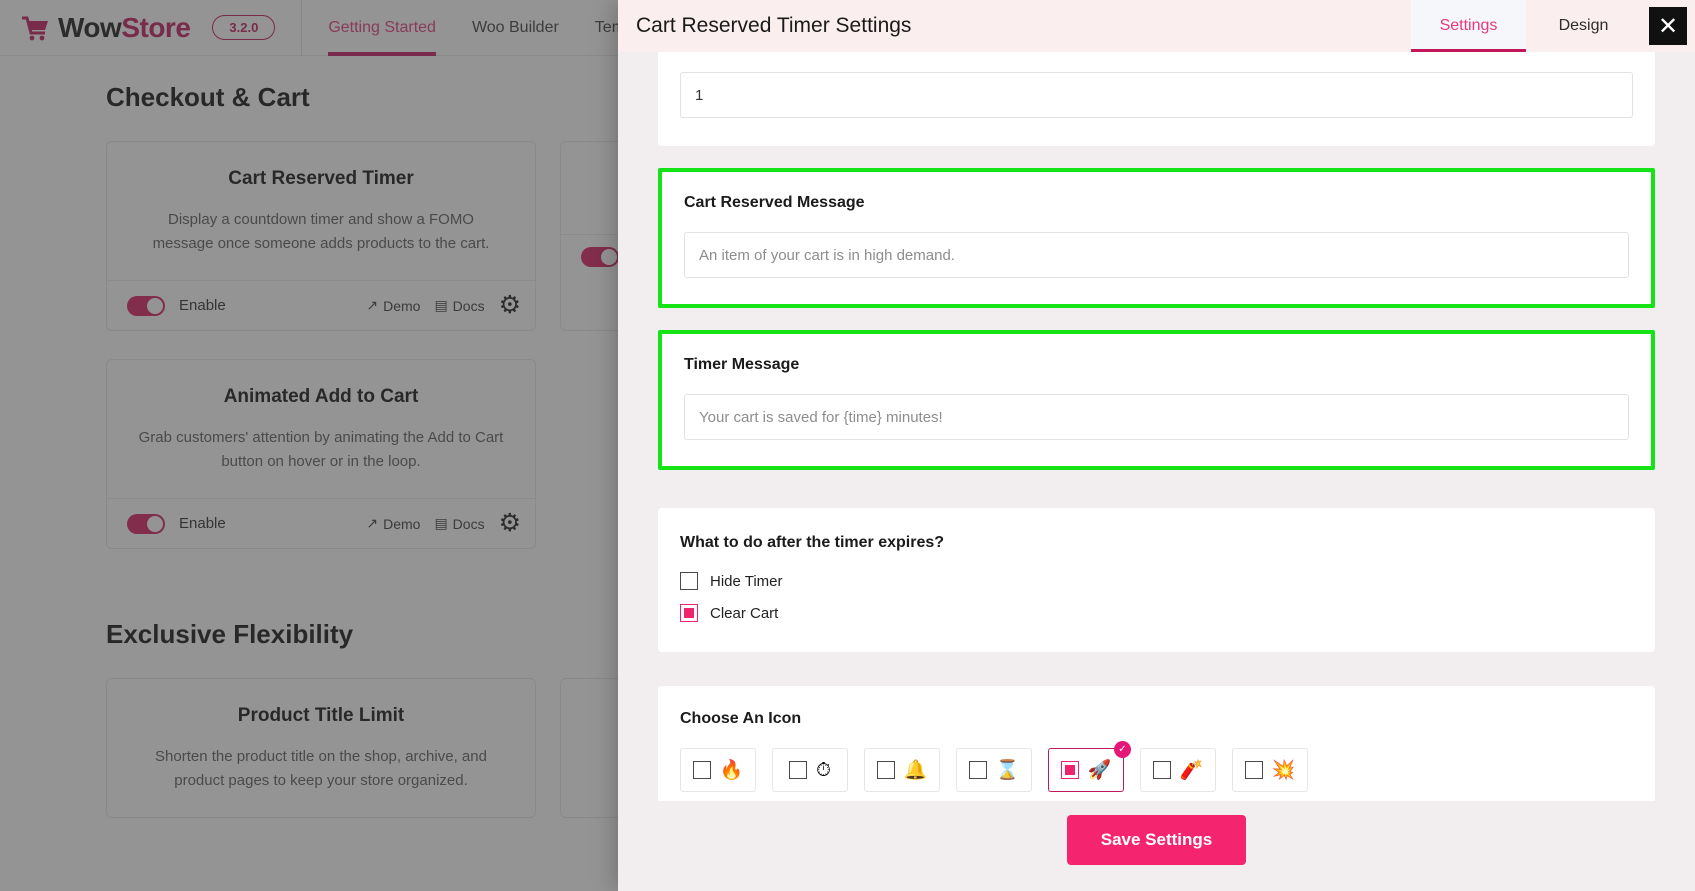  I want to click on checkbox-row-clear-cart: Clear Cart, so click(1156, 613).